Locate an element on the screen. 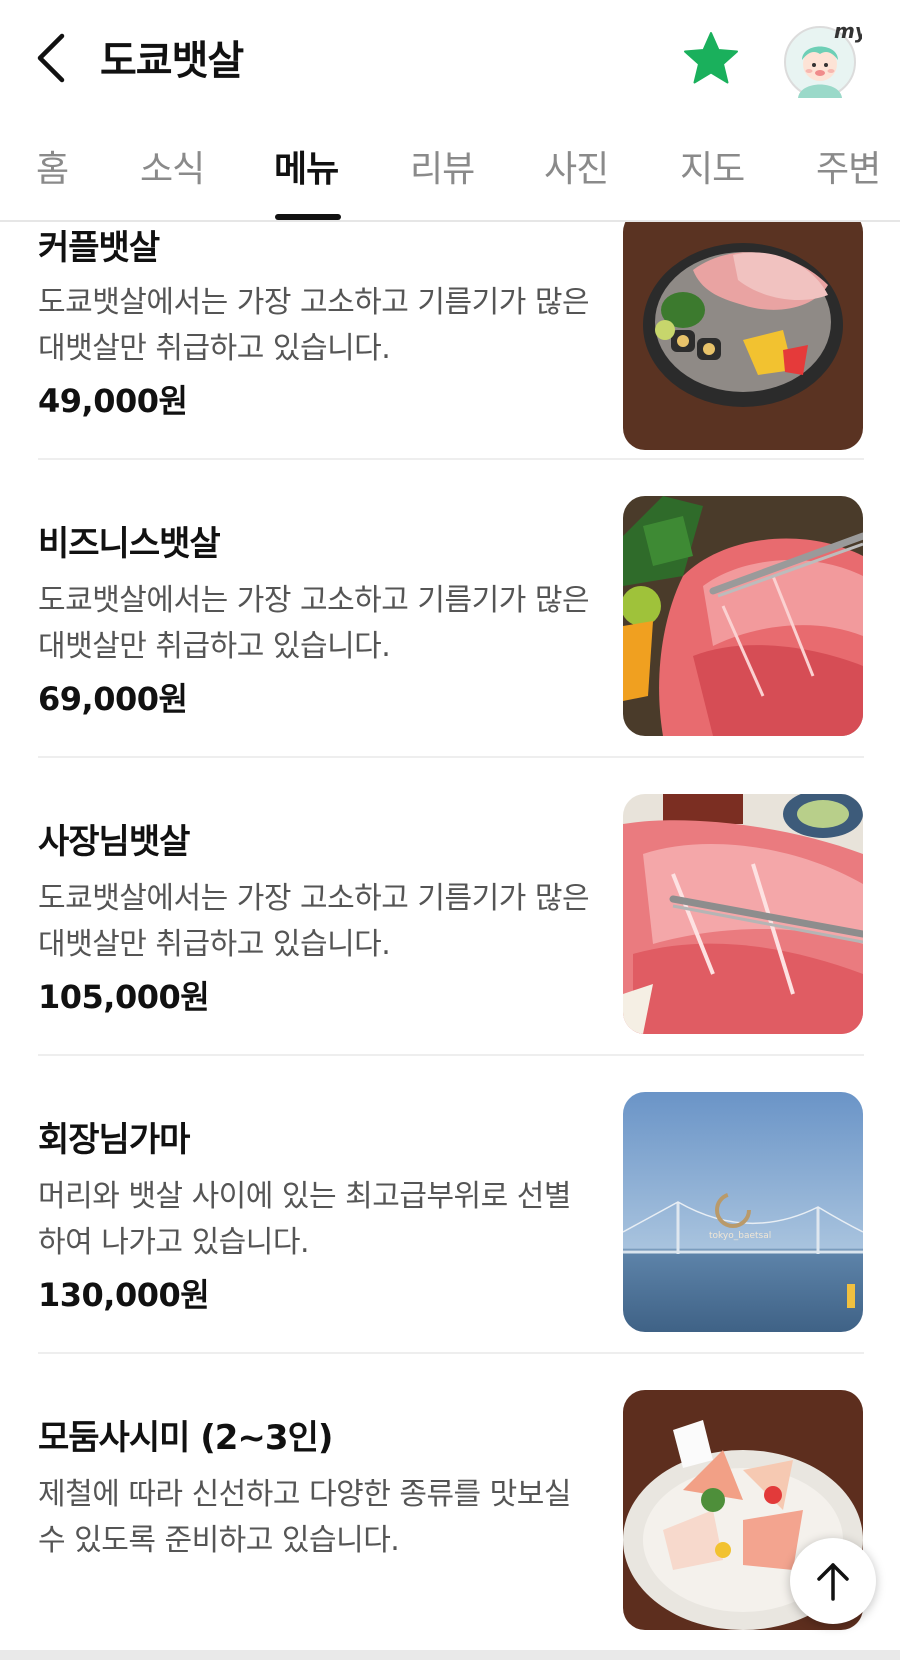  menu-item-name: 비즈니스뱃살 is located at coordinates (129, 544).